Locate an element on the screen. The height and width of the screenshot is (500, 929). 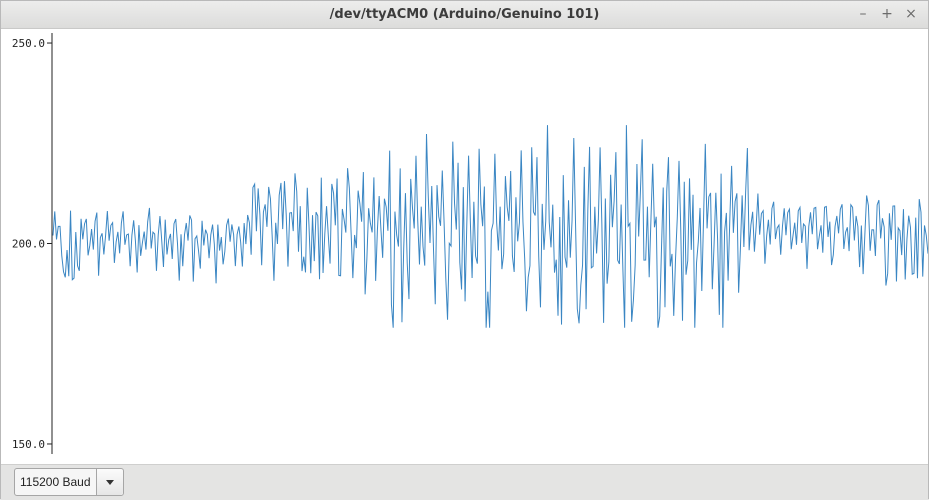
window-title: /dev/ttyACM0 (Arduino/Genuino 101) is located at coordinates (464, 14).